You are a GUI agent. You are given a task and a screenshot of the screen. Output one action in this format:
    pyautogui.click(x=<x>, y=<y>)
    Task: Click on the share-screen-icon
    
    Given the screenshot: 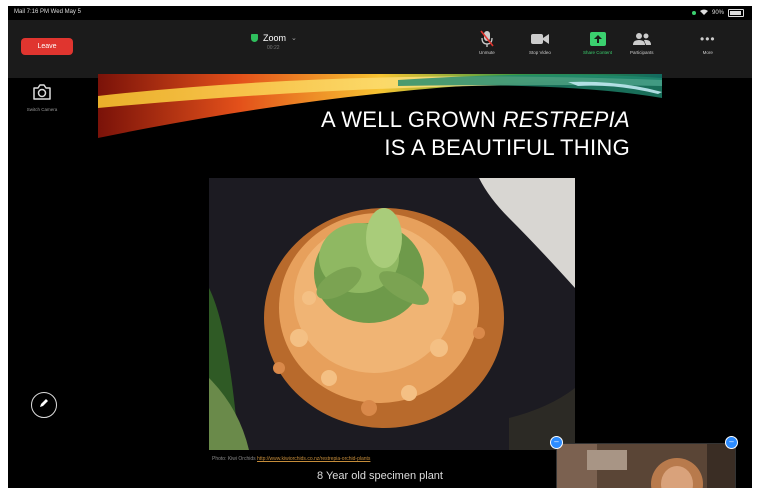 What is the action you would take?
    pyautogui.click(x=597, y=39)
    